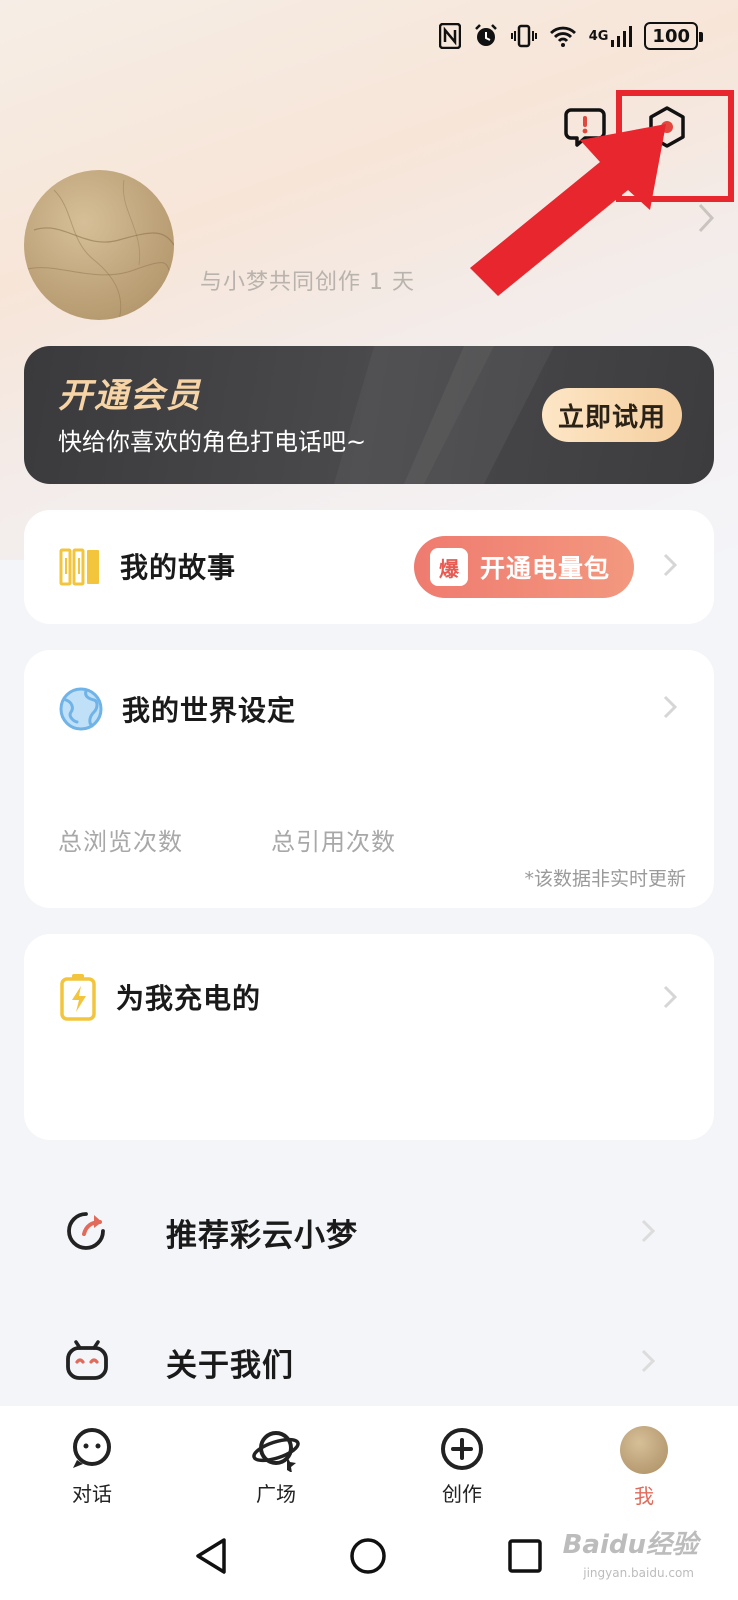 This screenshot has height=1600, width=738. I want to click on battery-indicator: 100, so click(673, 36).